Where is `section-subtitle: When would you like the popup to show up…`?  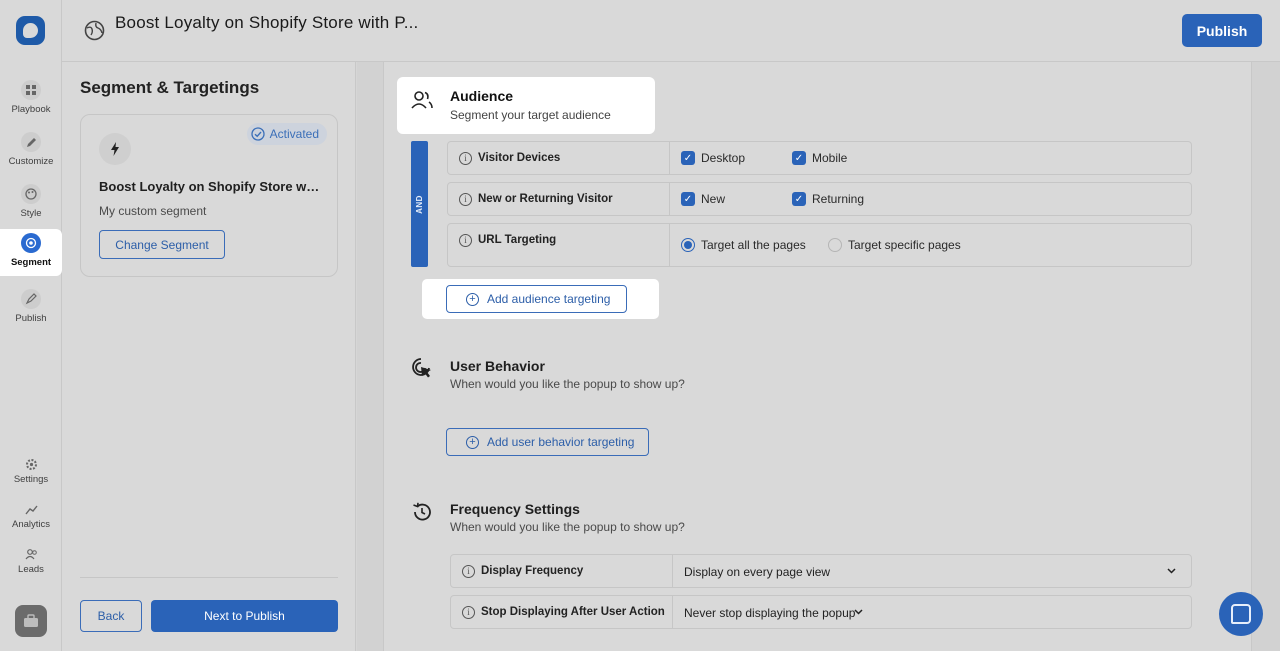
section-subtitle: When would you like the popup to show up… is located at coordinates (567, 384).